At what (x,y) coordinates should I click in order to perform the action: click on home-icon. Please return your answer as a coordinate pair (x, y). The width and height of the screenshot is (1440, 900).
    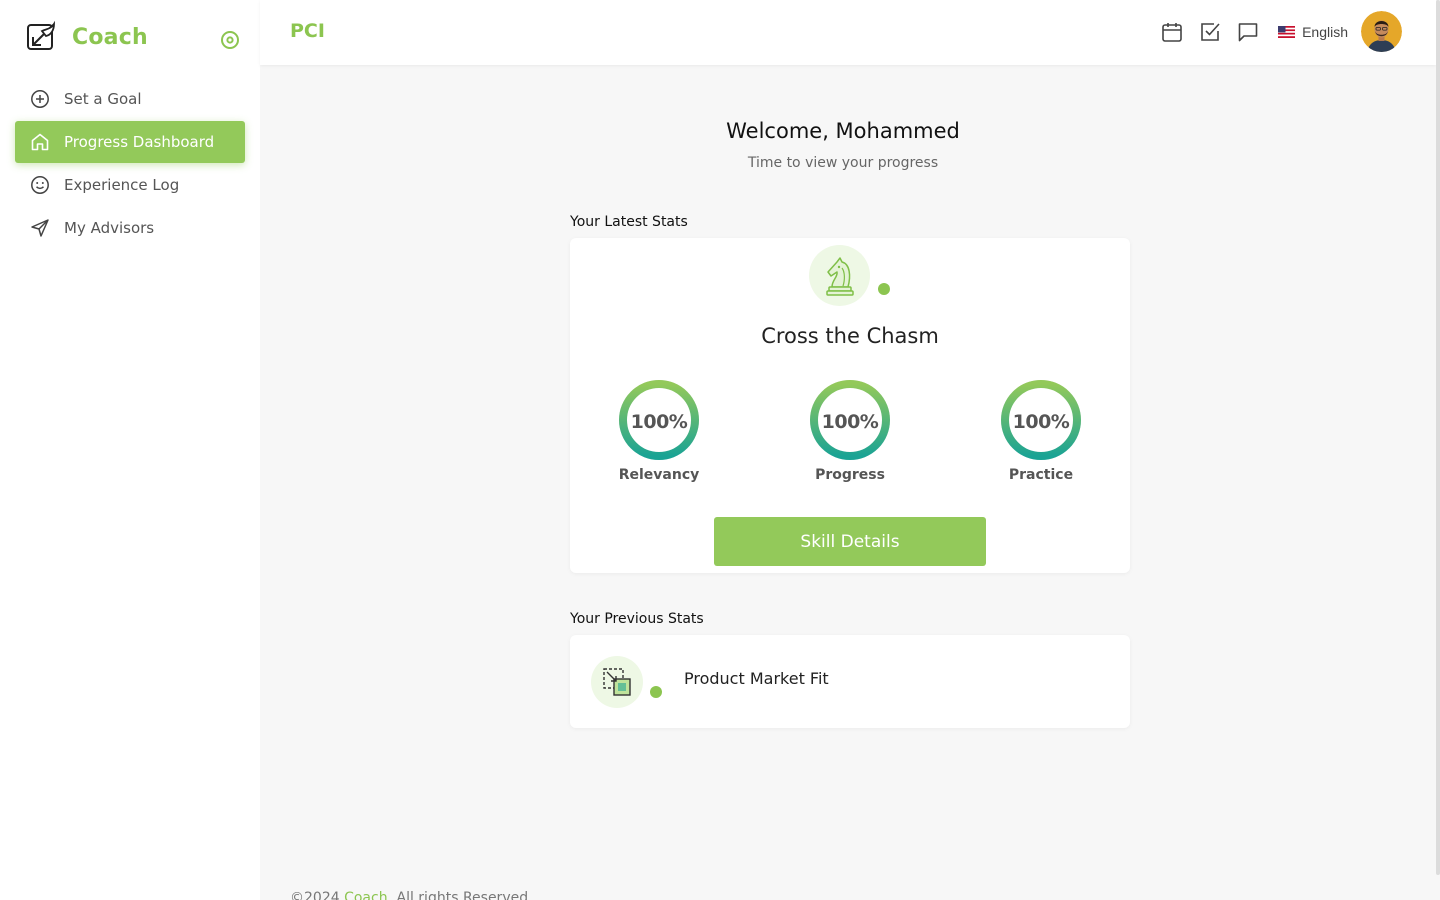
    Looking at the image, I should click on (40, 142).